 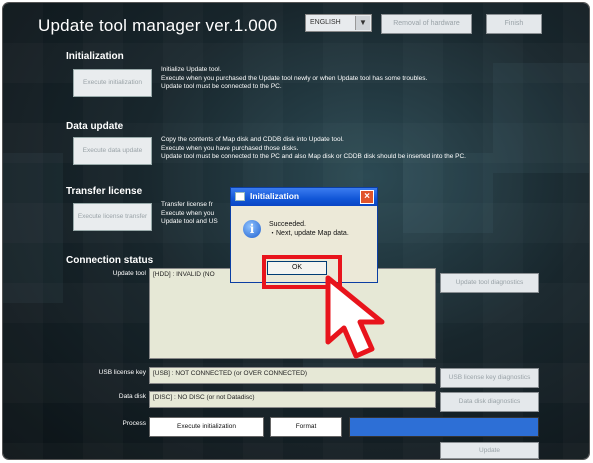 What do you see at coordinates (110, 260) in the screenshot?
I see `connection-status-heading: Connection status` at bounding box center [110, 260].